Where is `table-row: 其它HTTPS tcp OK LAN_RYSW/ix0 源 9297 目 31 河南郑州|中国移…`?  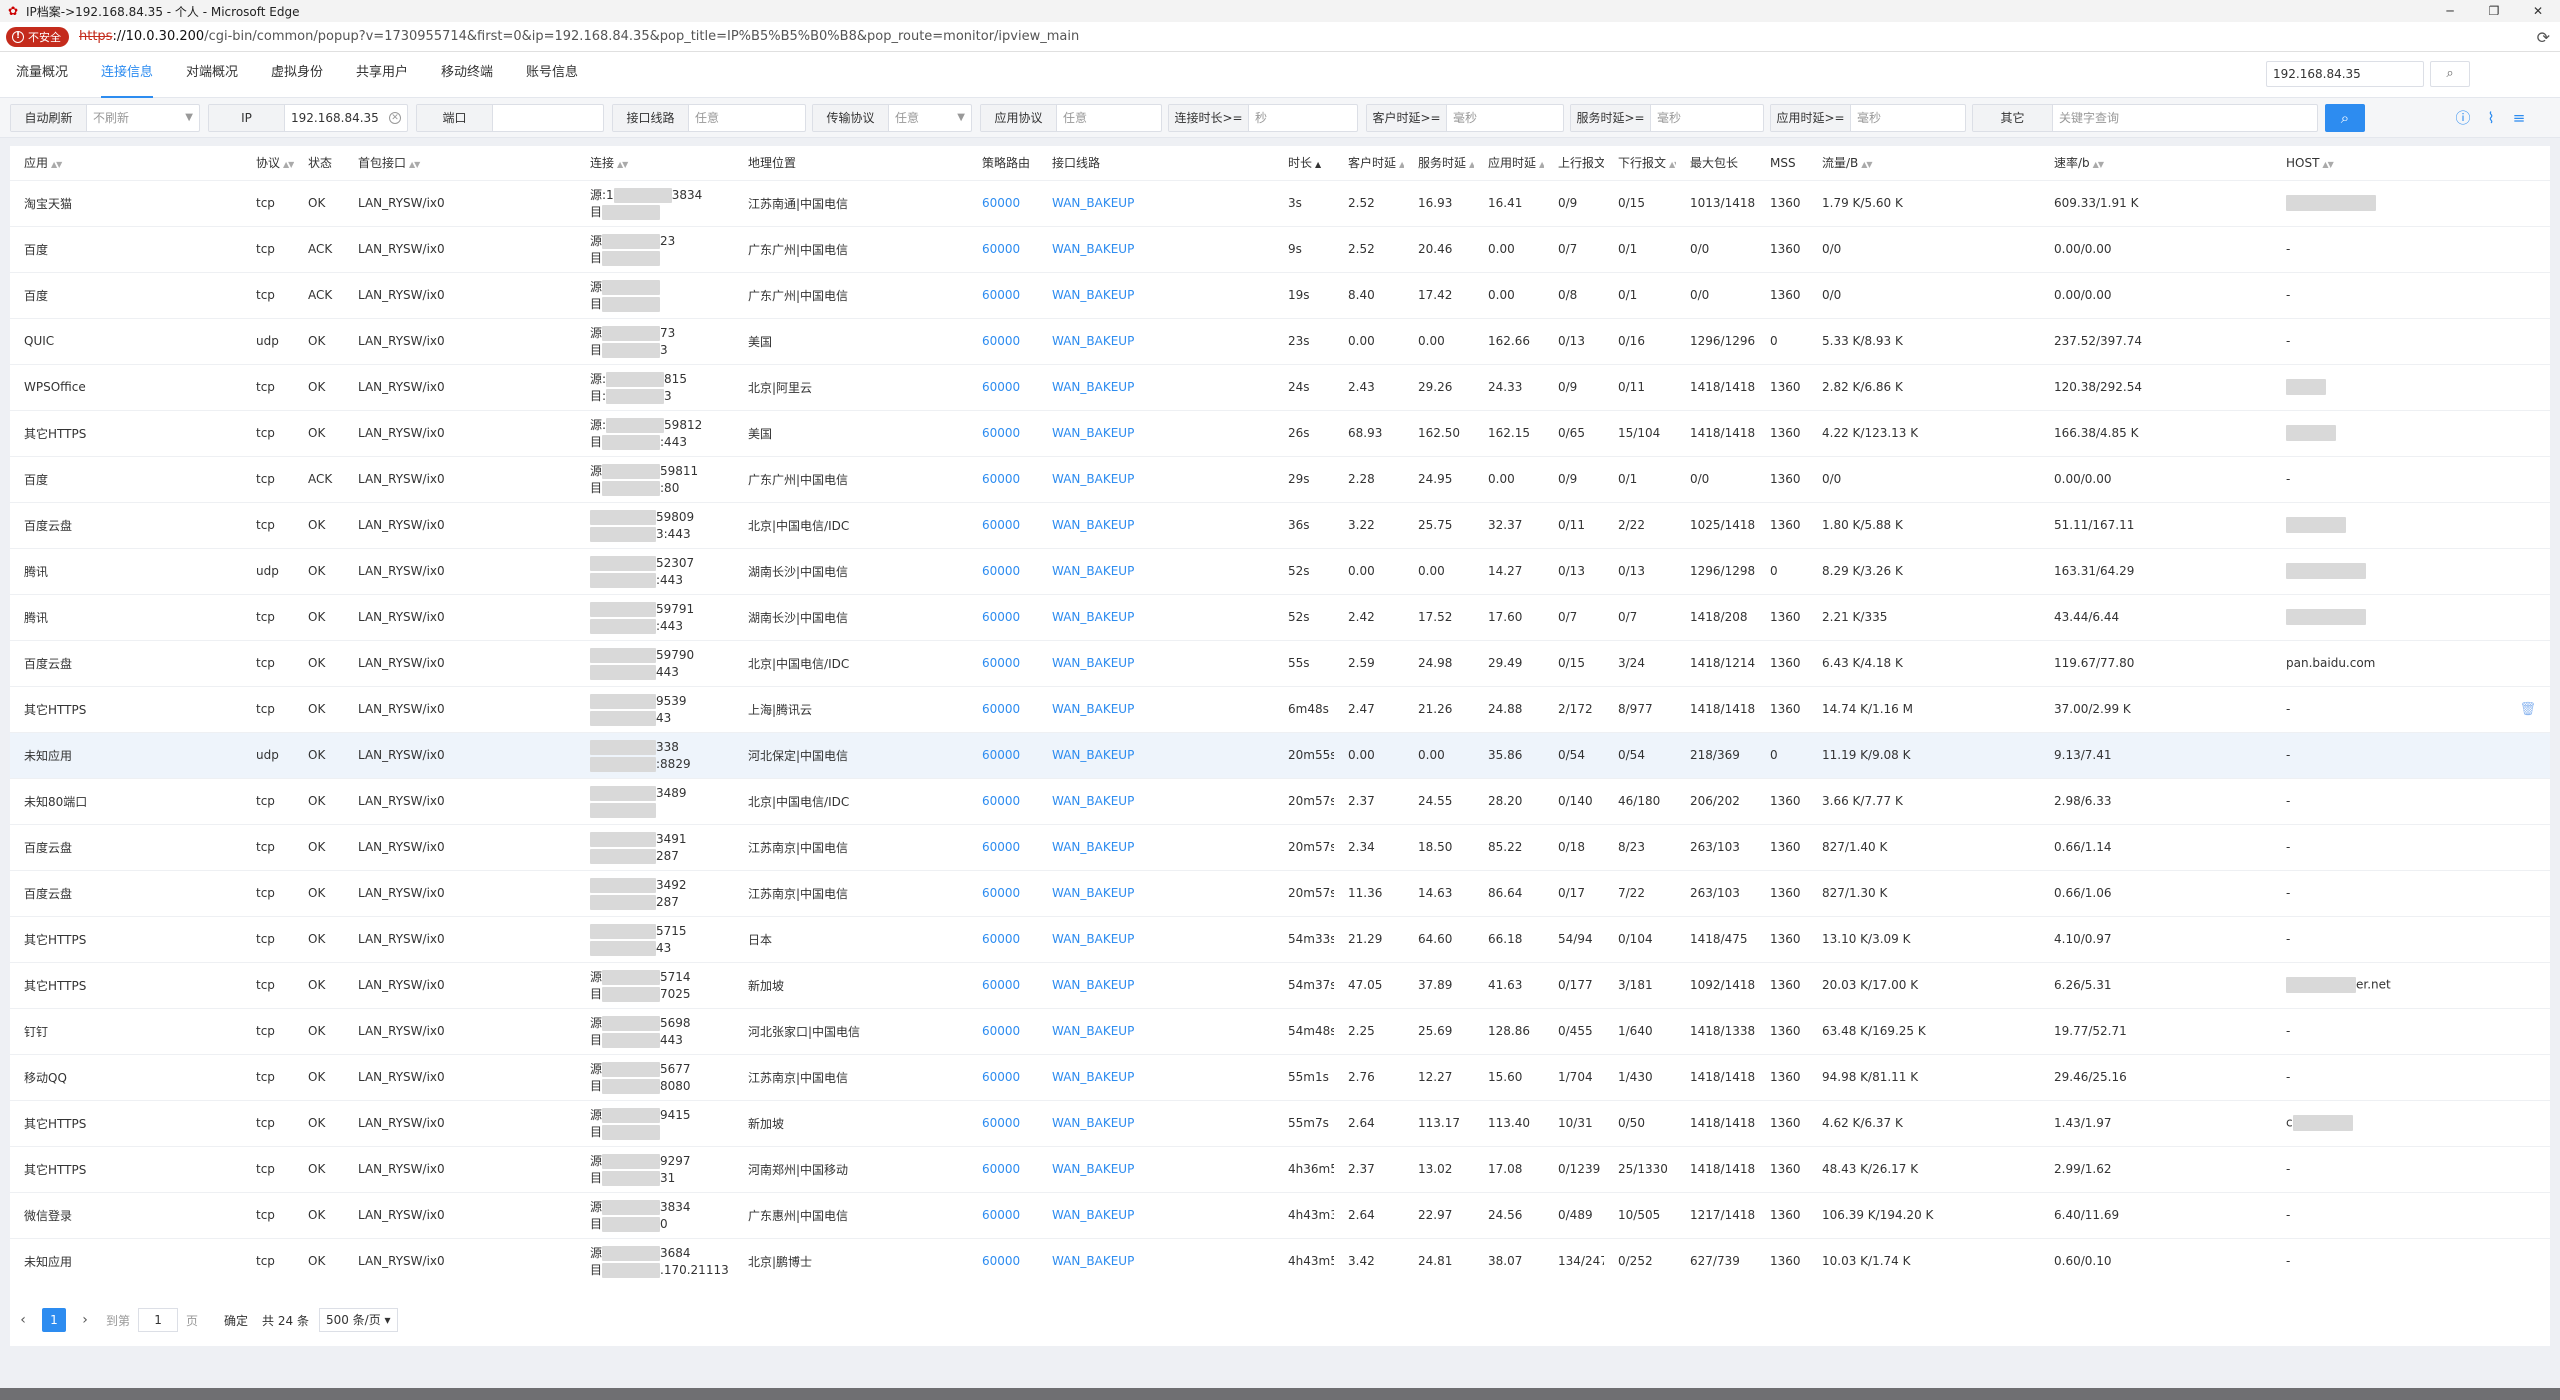
table-row: 其它HTTPS tcp OK LAN_RYSW/ix0 源 9297 目 31 河南郑州|中国移… is located at coordinates (1280, 1168).